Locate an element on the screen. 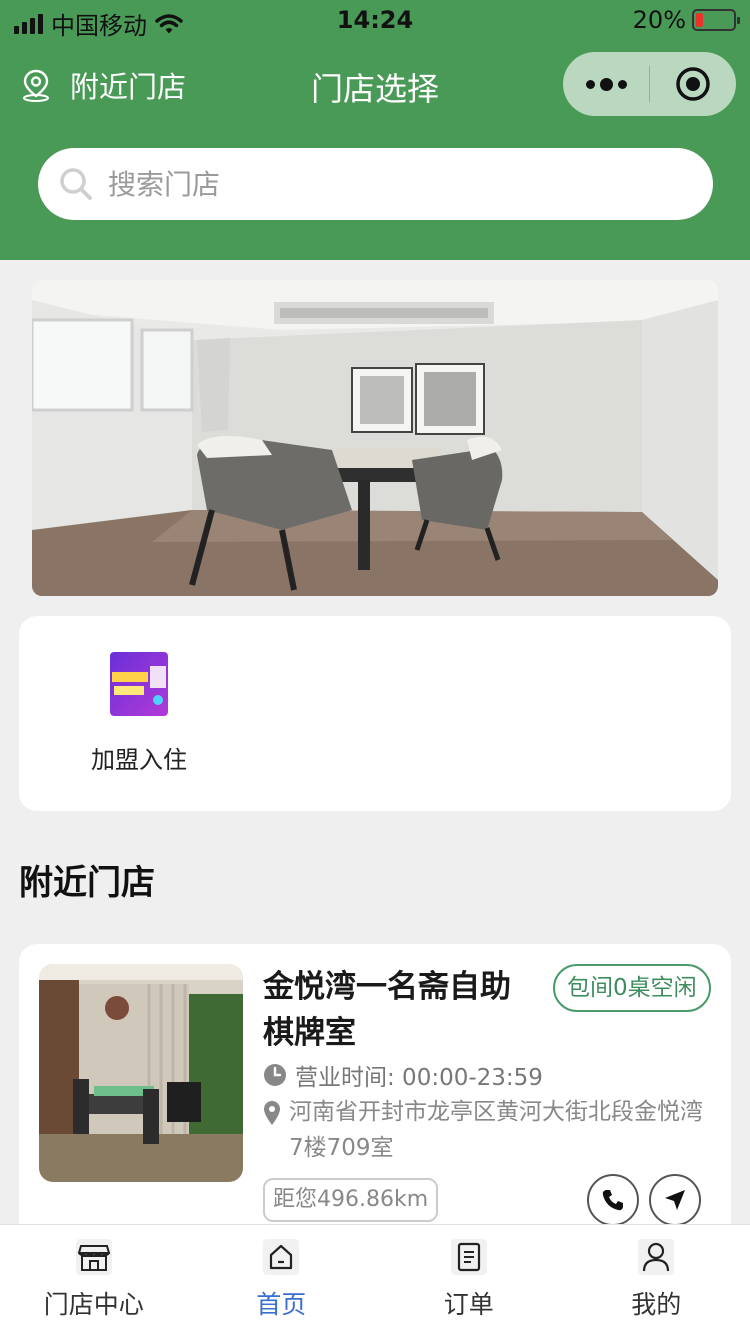  status-bar: 中国移动 14:24 20% is located at coordinates (375, 20).